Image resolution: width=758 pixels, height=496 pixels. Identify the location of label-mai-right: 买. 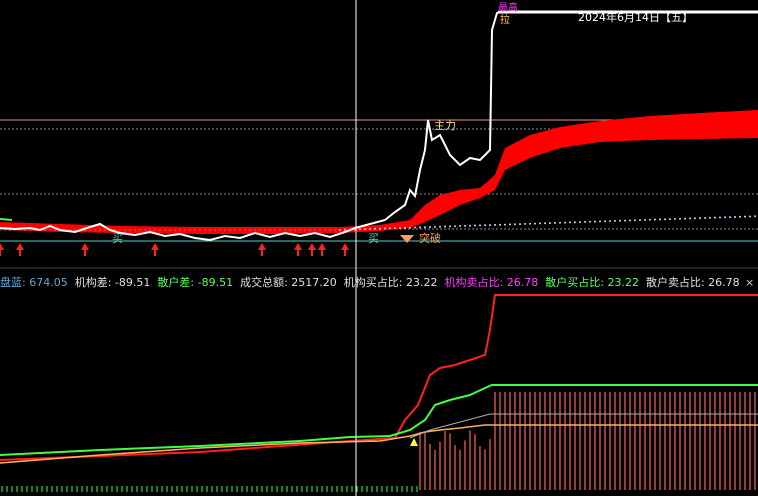
(373, 238).